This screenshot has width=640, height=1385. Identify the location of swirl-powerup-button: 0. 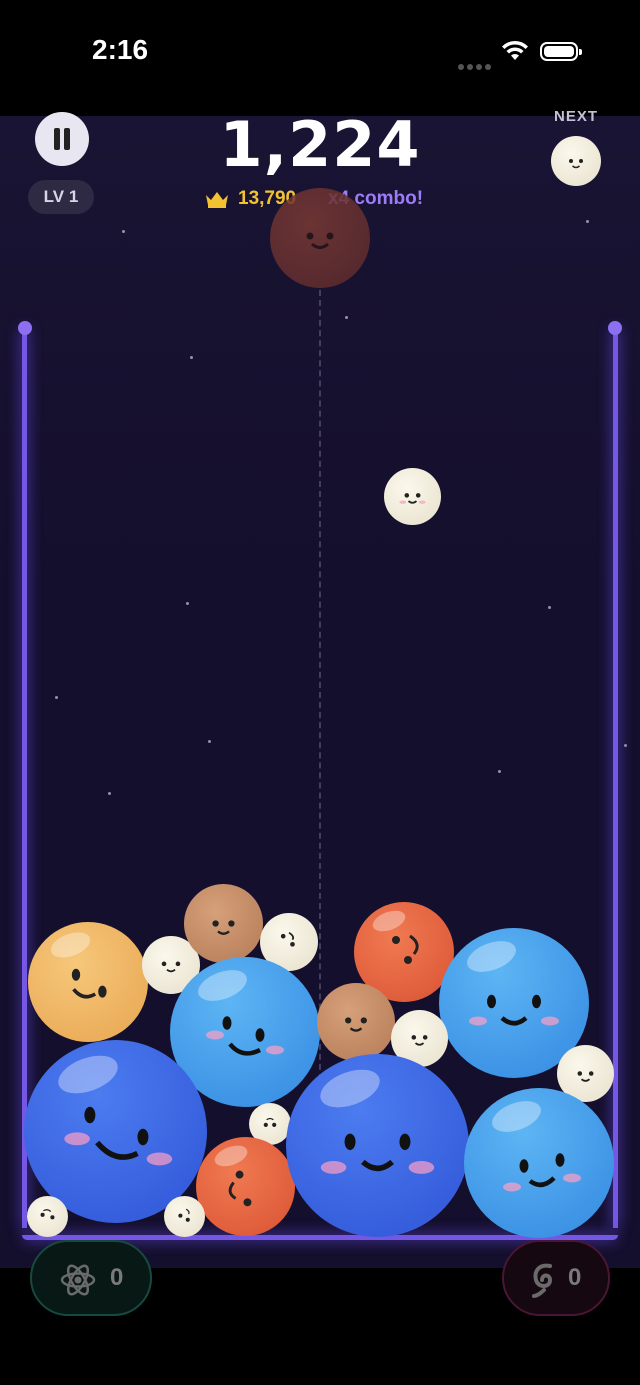
(556, 1278).